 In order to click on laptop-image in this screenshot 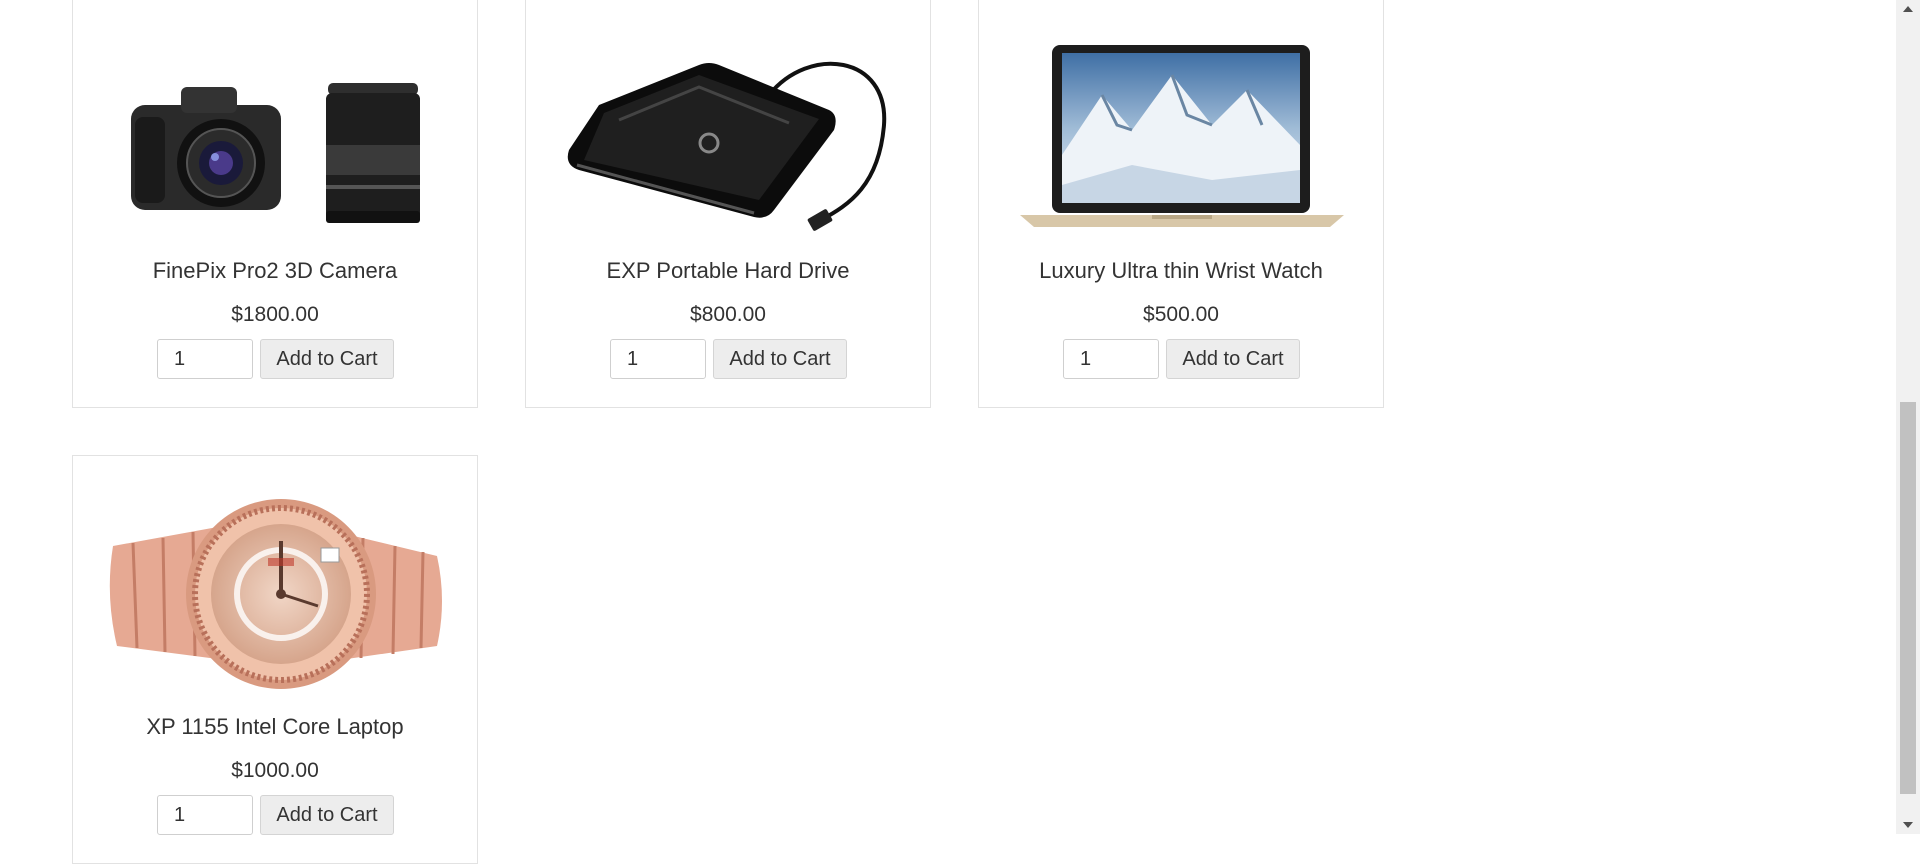, I will do `click(1182, 135)`.